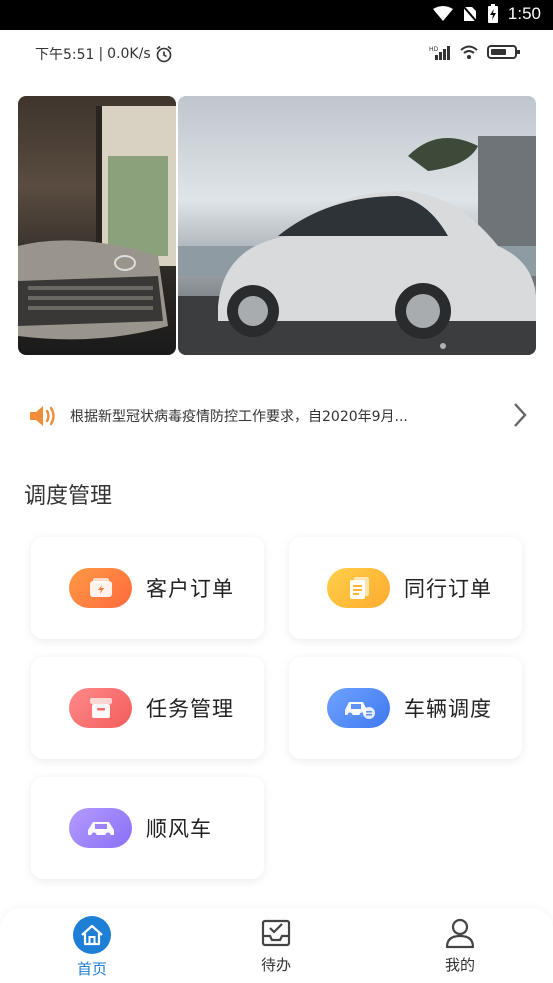 The height and width of the screenshot is (983, 553). Describe the element at coordinates (276, 53) in the screenshot. I see `status-row: 下午5:51 | 0.0K/s HD` at that location.